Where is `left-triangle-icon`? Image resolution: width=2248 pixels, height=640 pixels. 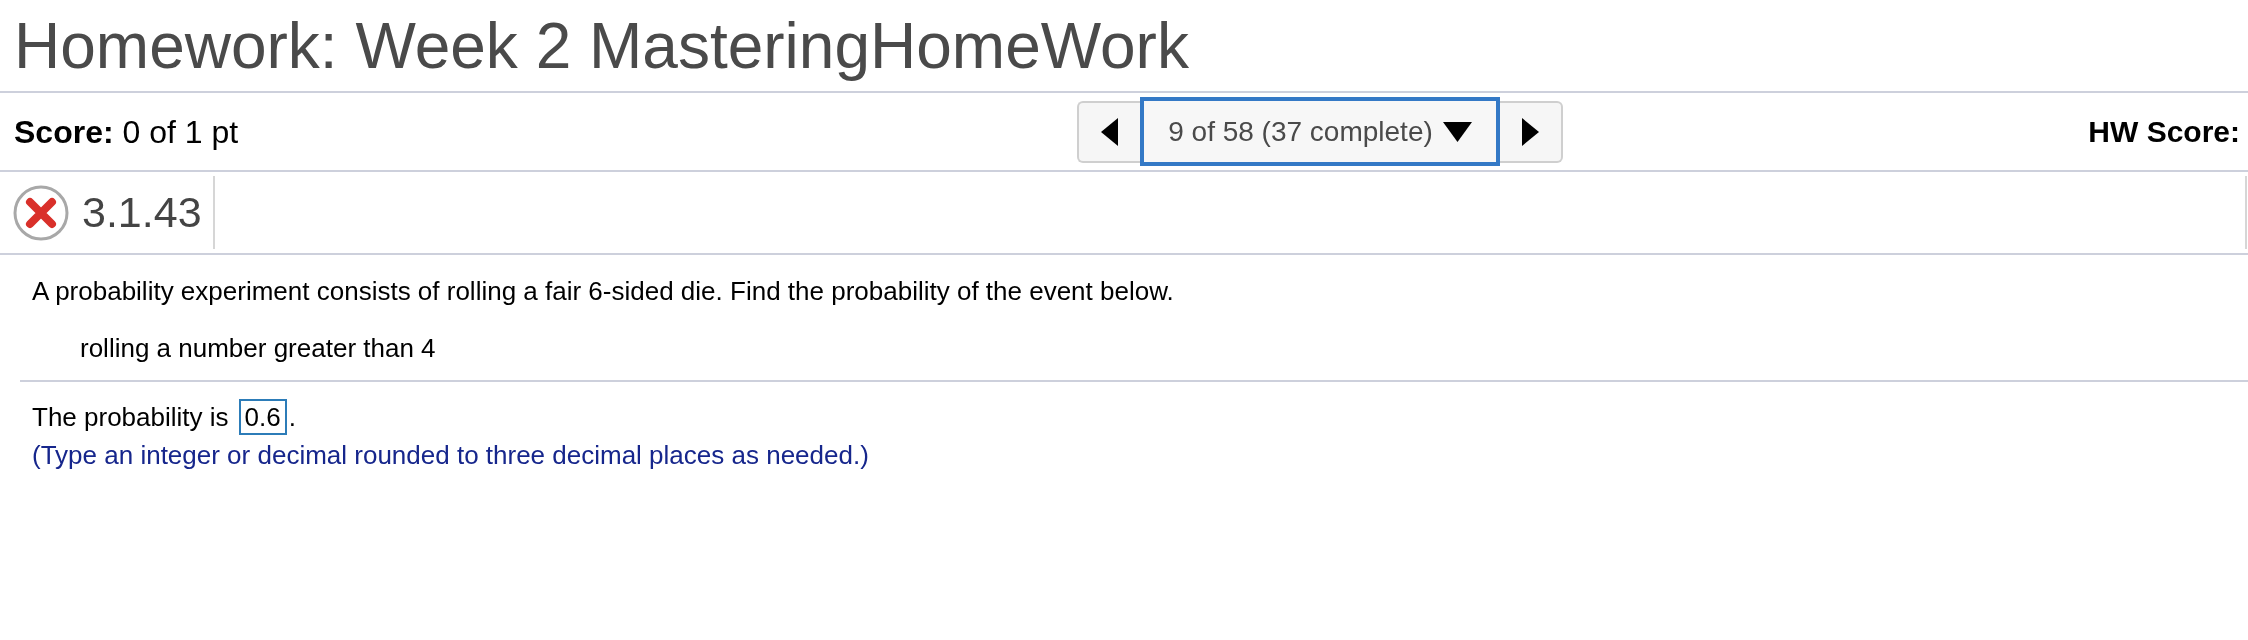 left-triangle-icon is located at coordinates (1109, 131).